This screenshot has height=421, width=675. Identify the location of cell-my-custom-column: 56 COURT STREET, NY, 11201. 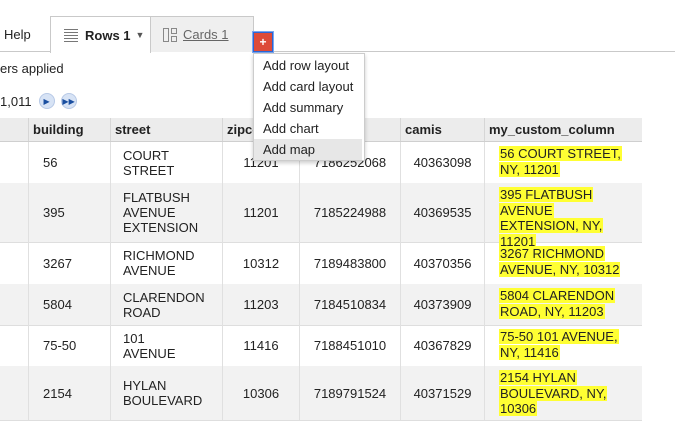
(563, 162).